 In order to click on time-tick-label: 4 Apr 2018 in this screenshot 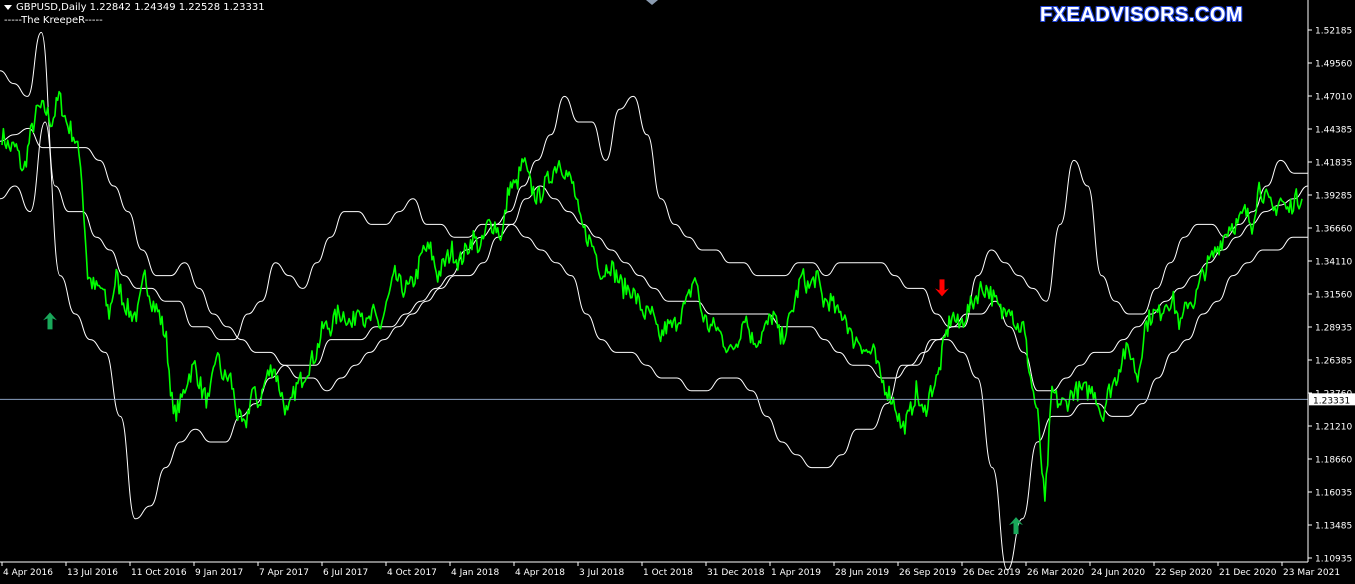, I will do `click(540, 573)`.